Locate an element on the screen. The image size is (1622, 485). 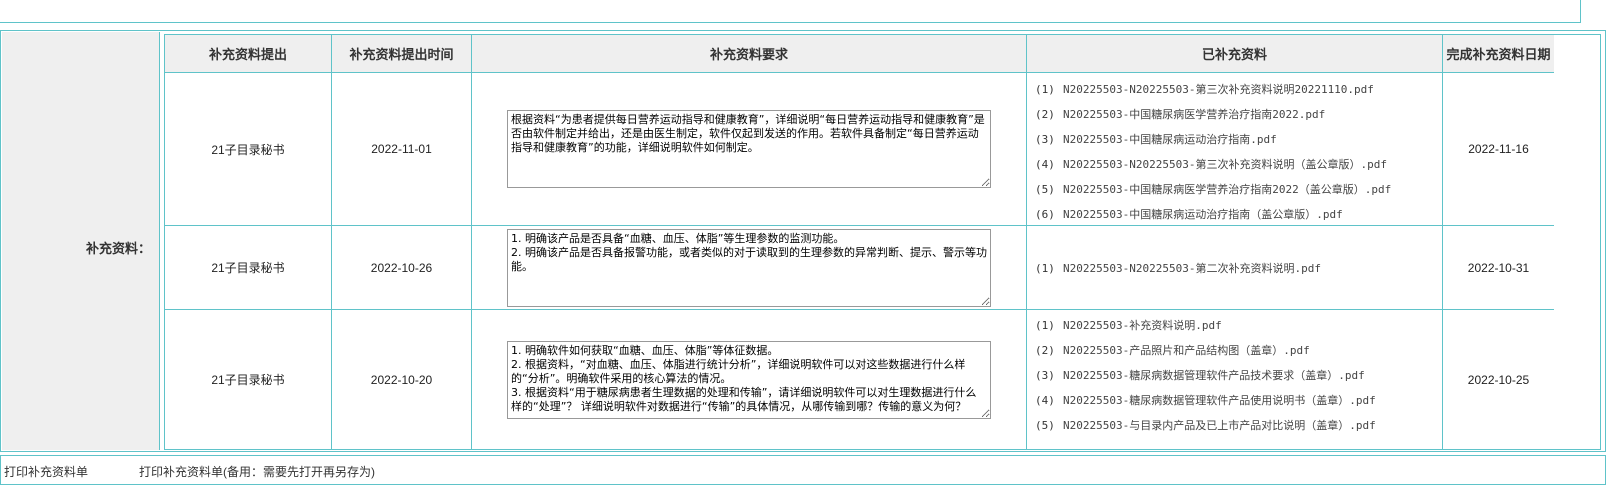
row1-date: 2022-11-01 is located at coordinates (402, 149).